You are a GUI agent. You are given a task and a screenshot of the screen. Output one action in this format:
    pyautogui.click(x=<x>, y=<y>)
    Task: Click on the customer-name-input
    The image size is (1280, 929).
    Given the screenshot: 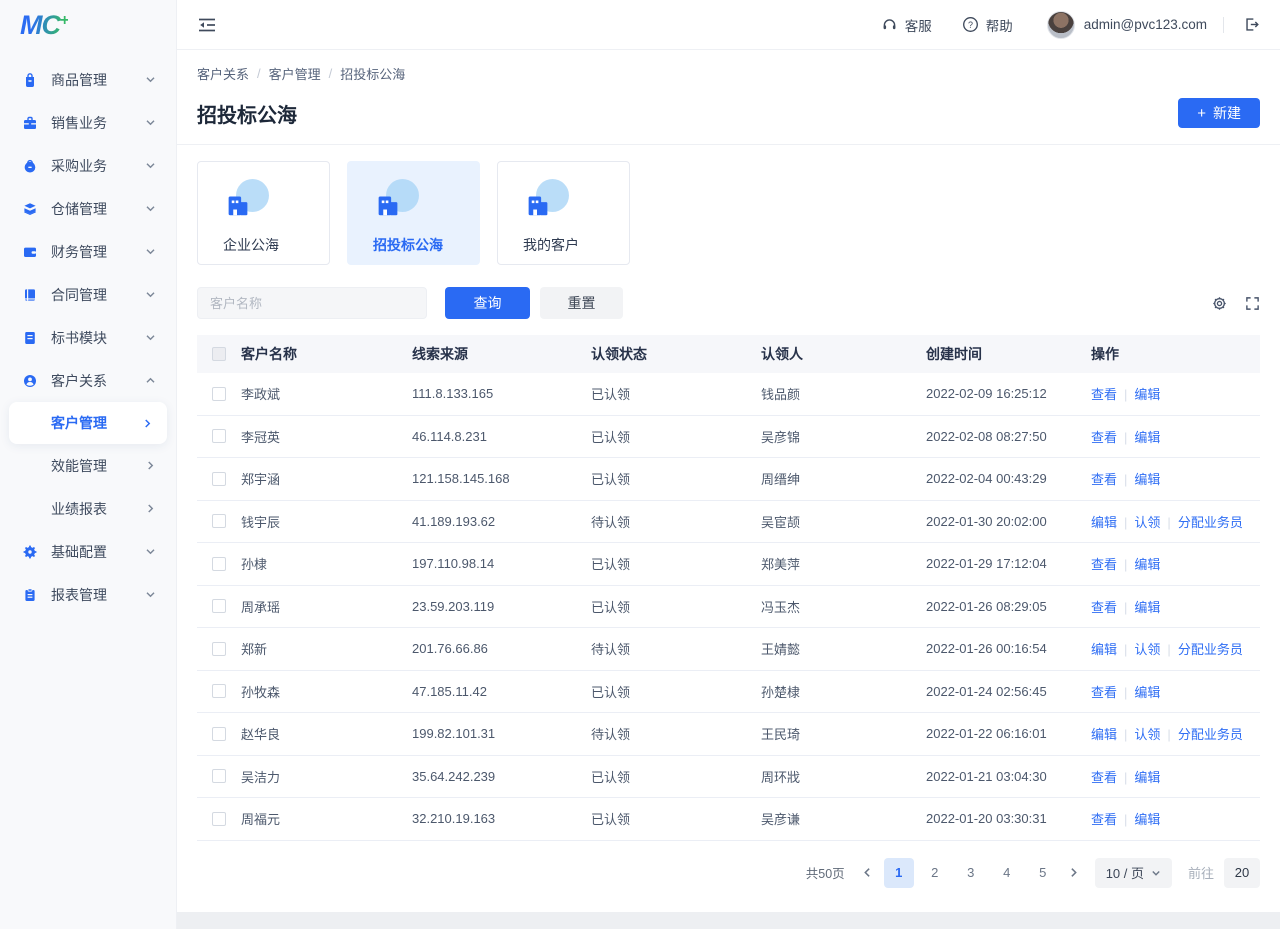 What is the action you would take?
    pyautogui.click(x=312, y=303)
    